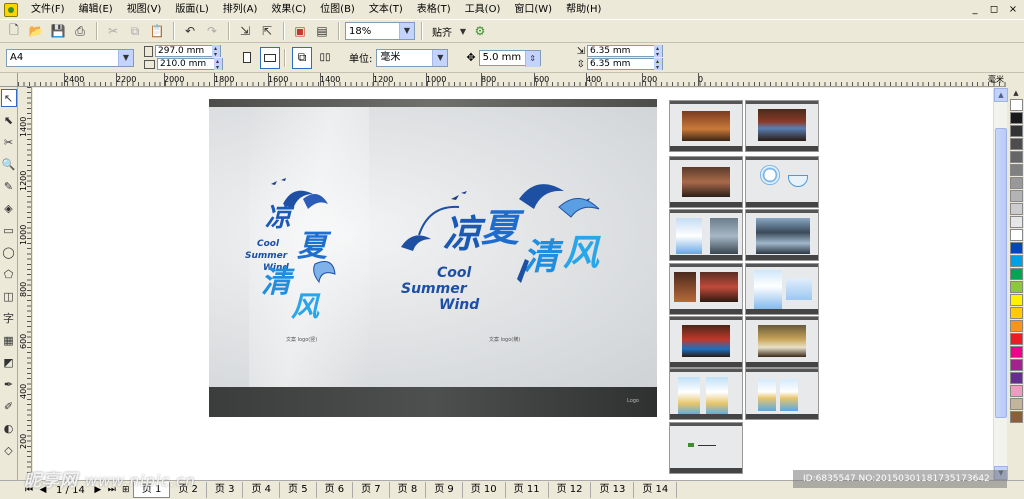 The image size is (1024, 499). What do you see at coordinates (1001, 273) in the screenshot?
I see `scroll-thumb` at bounding box center [1001, 273].